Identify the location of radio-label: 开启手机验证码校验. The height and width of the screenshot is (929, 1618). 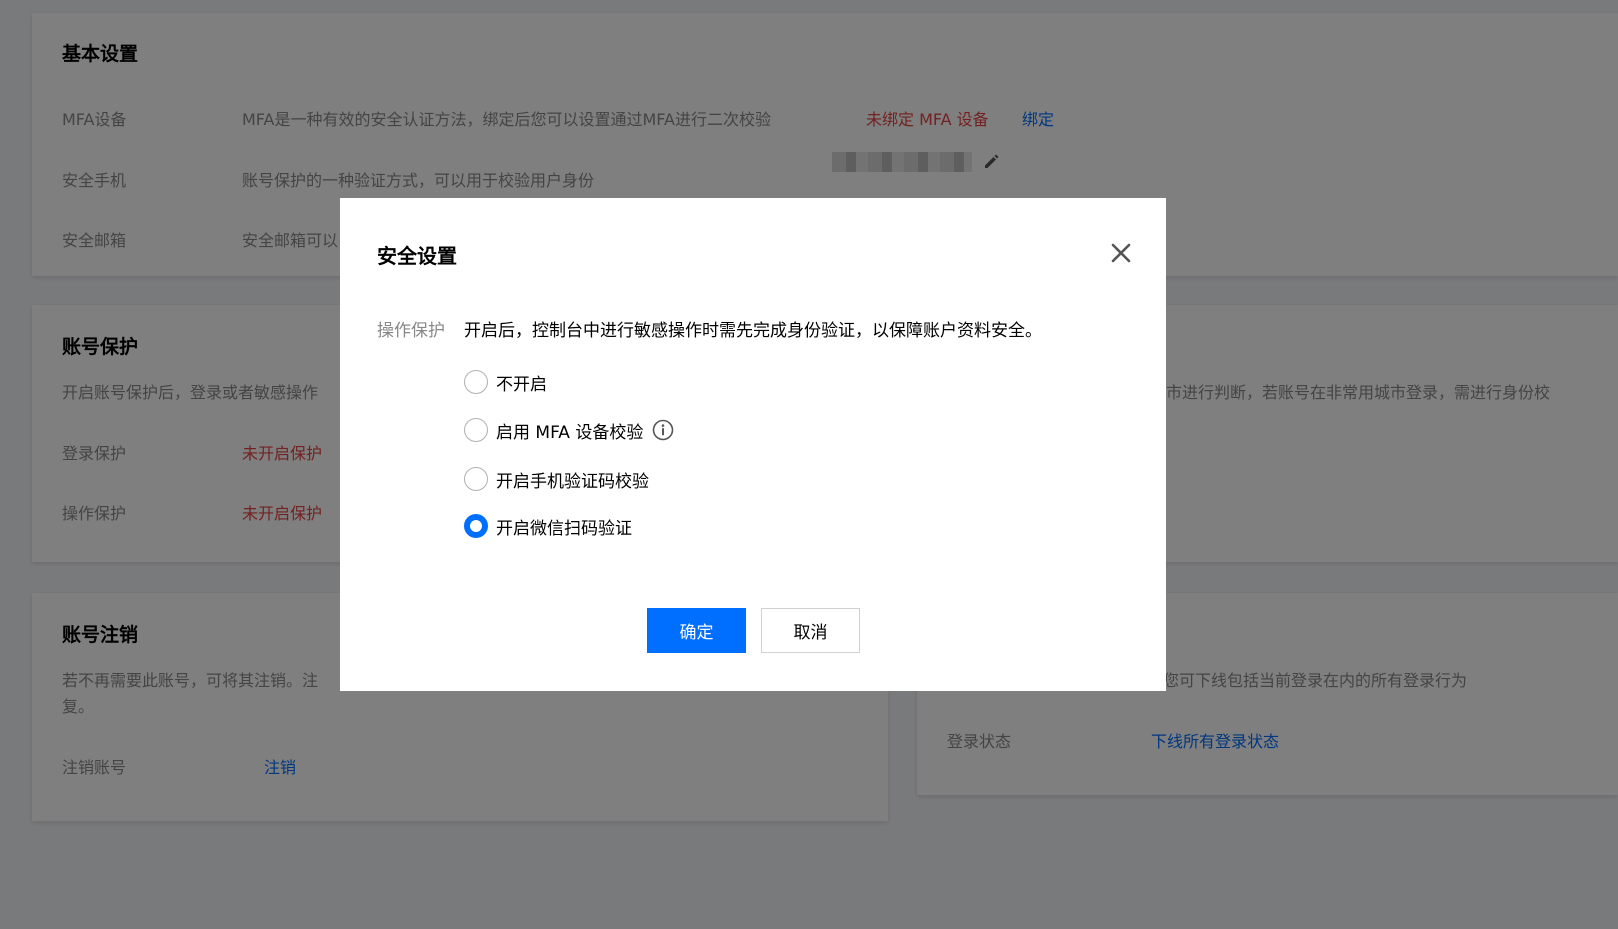
(572, 481).